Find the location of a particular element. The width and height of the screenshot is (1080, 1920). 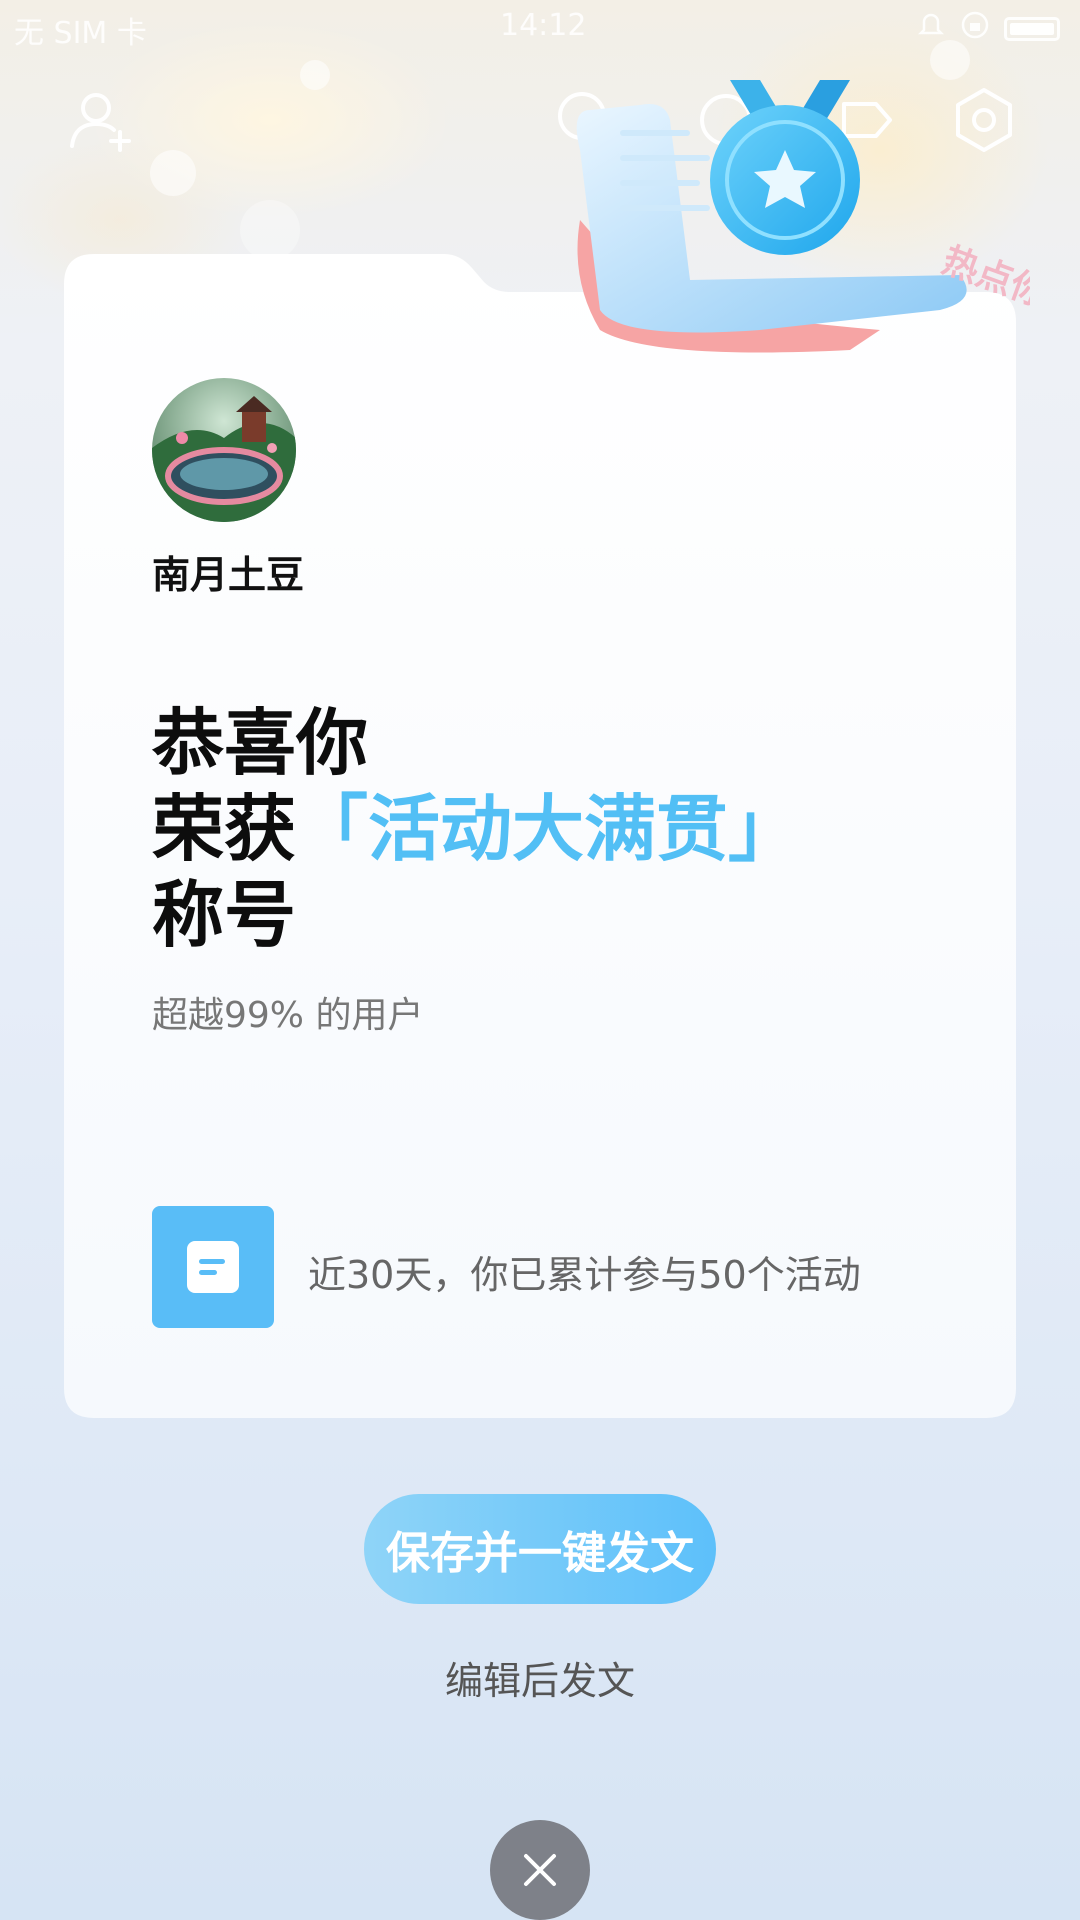

congrats-line3: 称号 is located at coordinates (224, 915).